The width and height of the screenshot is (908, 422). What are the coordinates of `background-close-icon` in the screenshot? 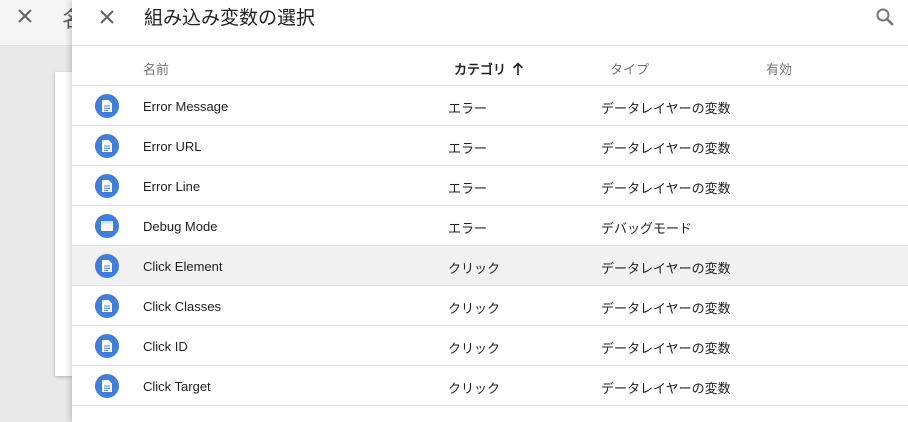 It's located at (25, 16).